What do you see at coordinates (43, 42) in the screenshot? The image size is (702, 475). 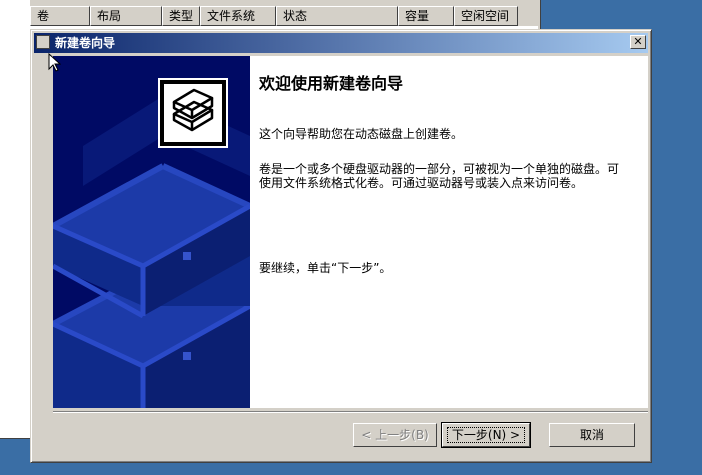 I see `window-menu-icon` at bounding box center [43, 42].